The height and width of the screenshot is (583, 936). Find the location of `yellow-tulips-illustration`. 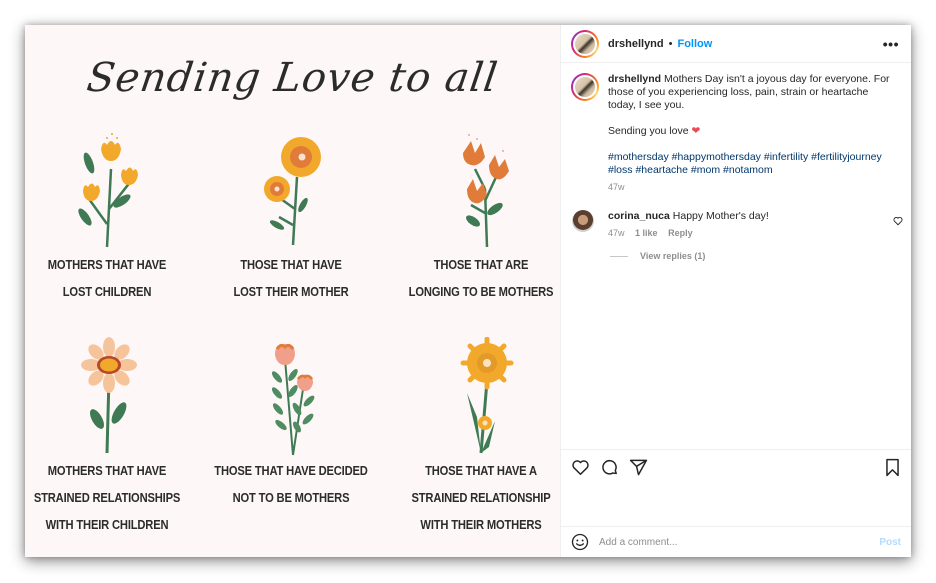

yellow-tulips-illustration is located at coordinates (108, 190).